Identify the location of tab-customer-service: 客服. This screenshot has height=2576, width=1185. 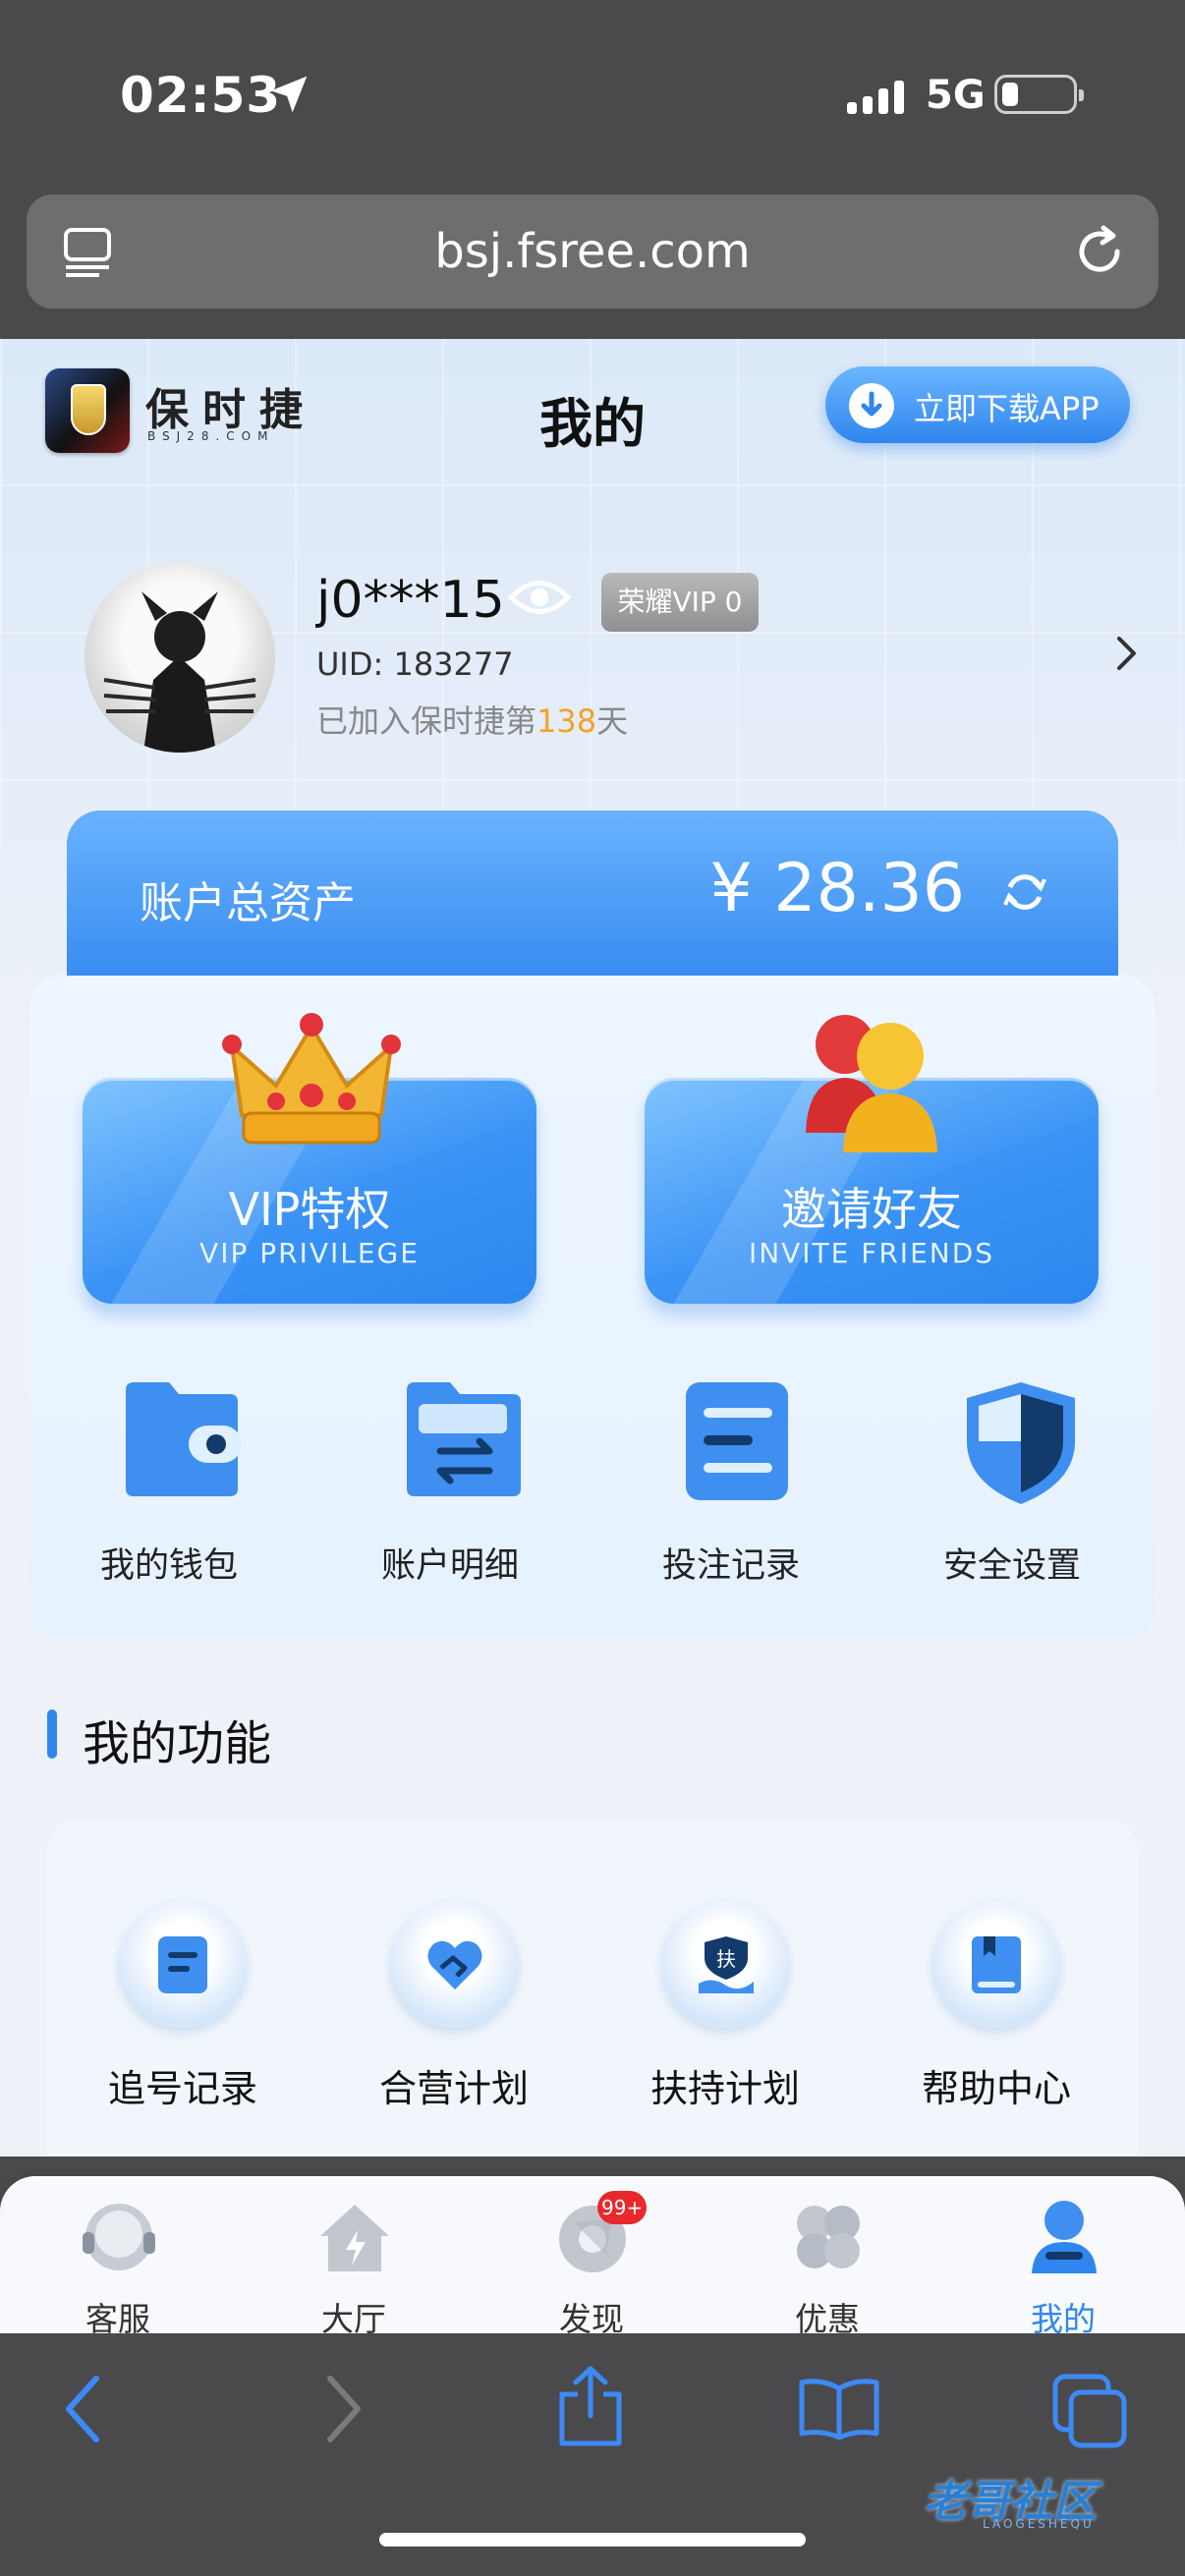
(118, 2264).